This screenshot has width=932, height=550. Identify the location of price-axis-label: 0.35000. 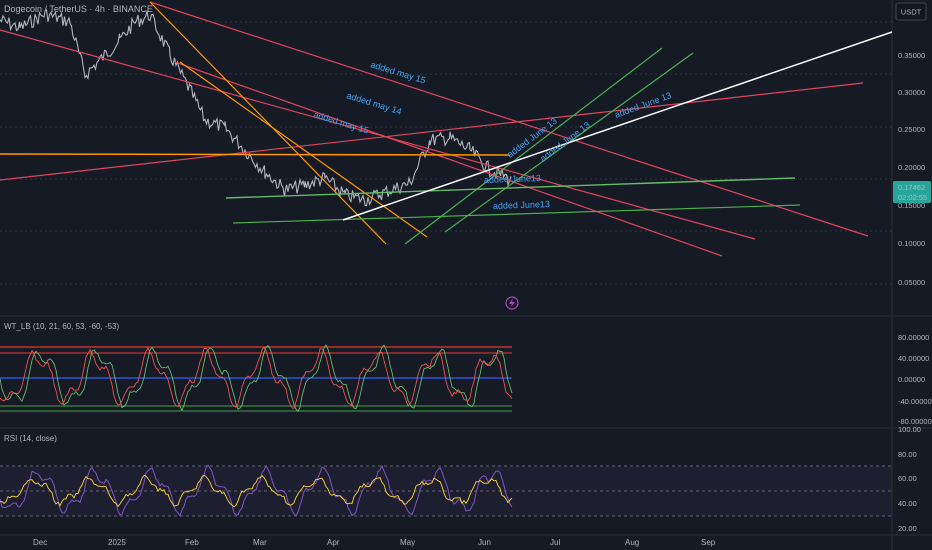
(911, 55).